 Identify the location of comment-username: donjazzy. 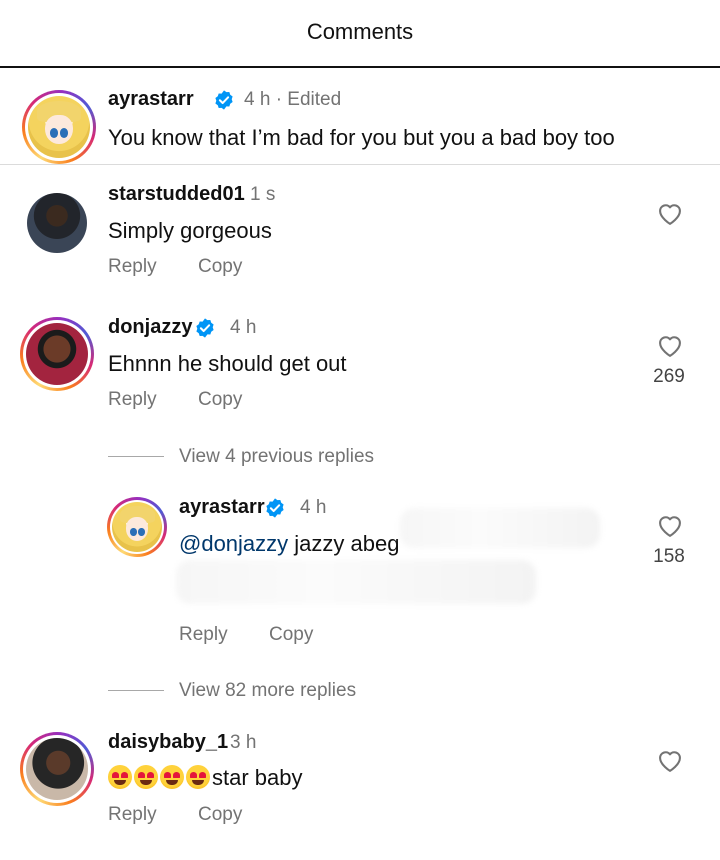
(150, 327).